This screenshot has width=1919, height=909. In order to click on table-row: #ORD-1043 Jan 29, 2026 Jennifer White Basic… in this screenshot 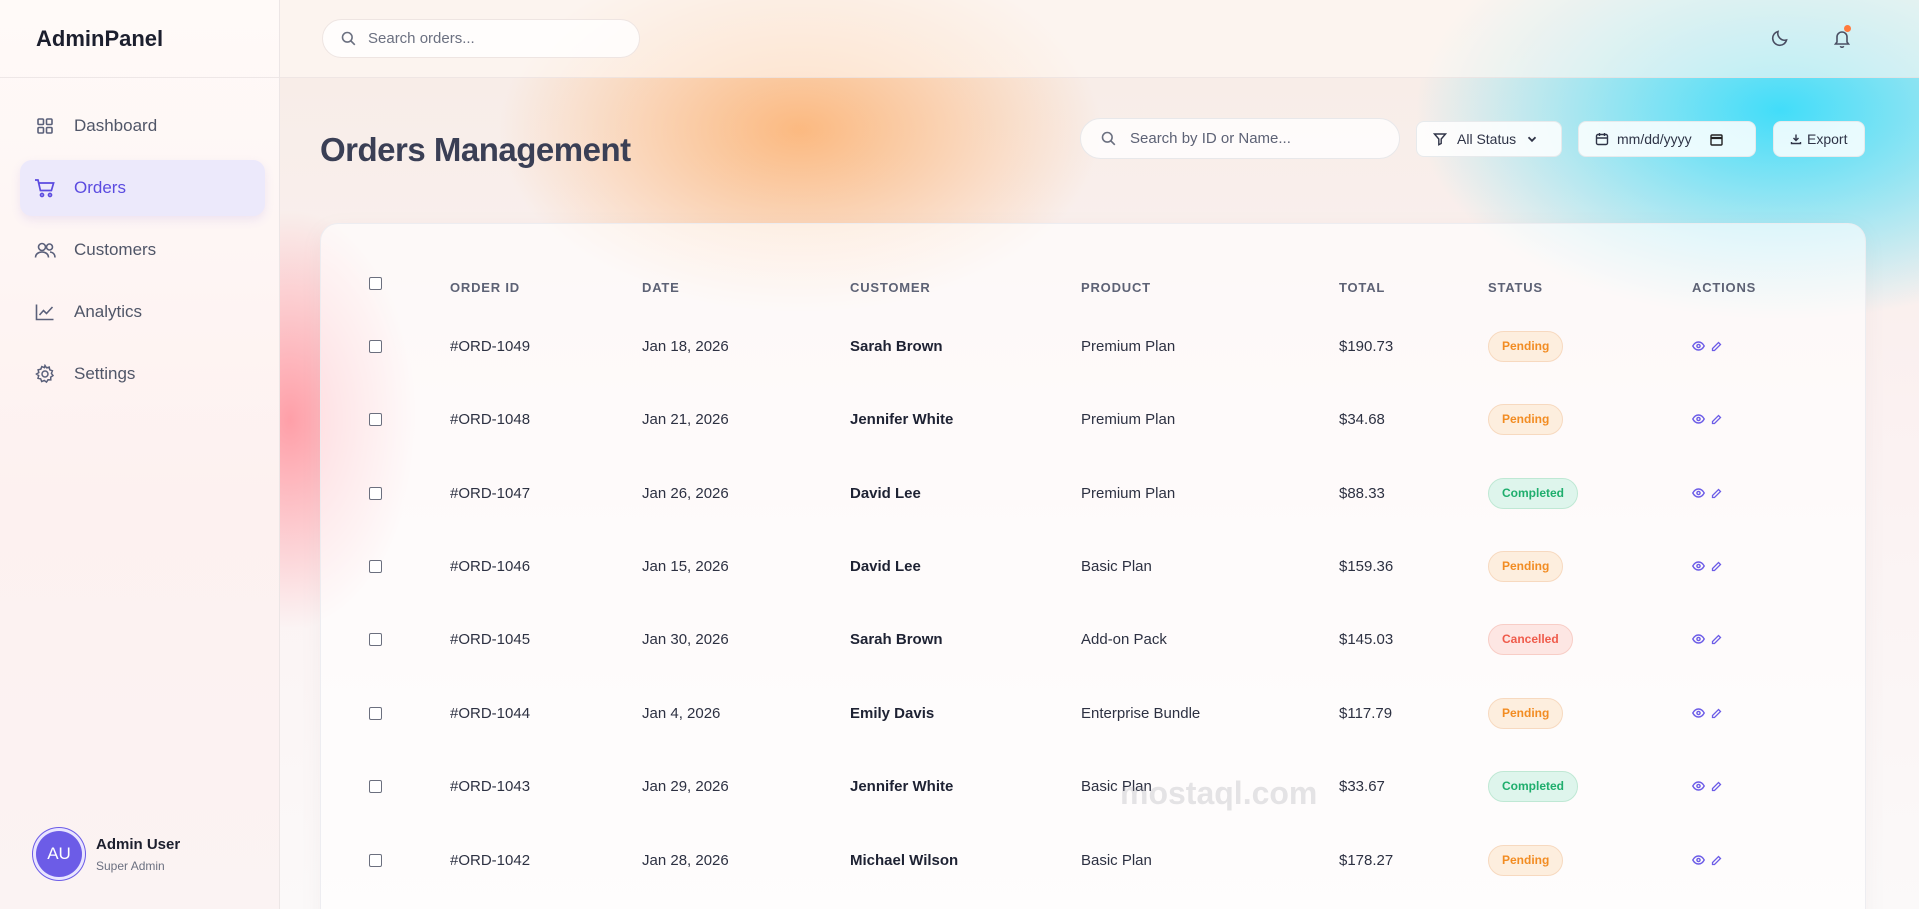, I will do `click(1094, 786)`.